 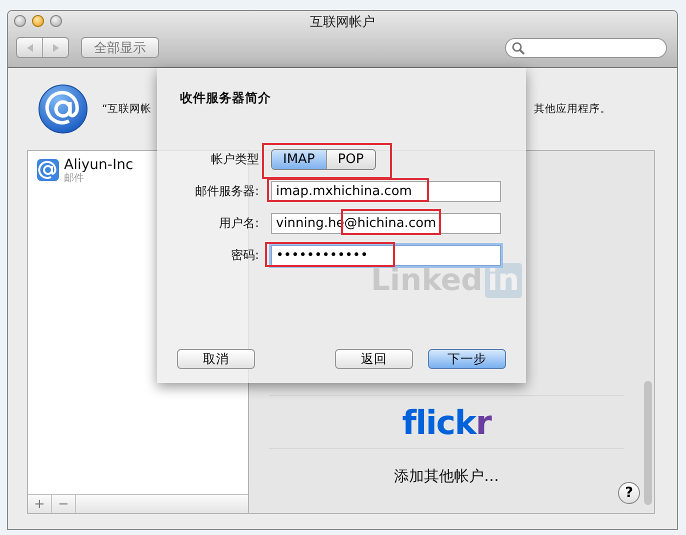 I want to click on scroll-thumb, so click(x=648, y=443).